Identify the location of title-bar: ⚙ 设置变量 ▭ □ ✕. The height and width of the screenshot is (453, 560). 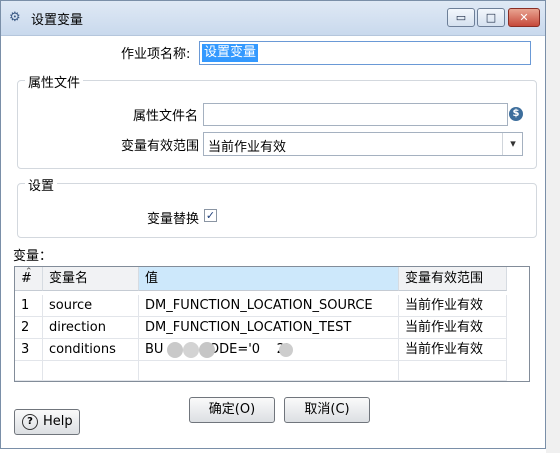
(273, 18).